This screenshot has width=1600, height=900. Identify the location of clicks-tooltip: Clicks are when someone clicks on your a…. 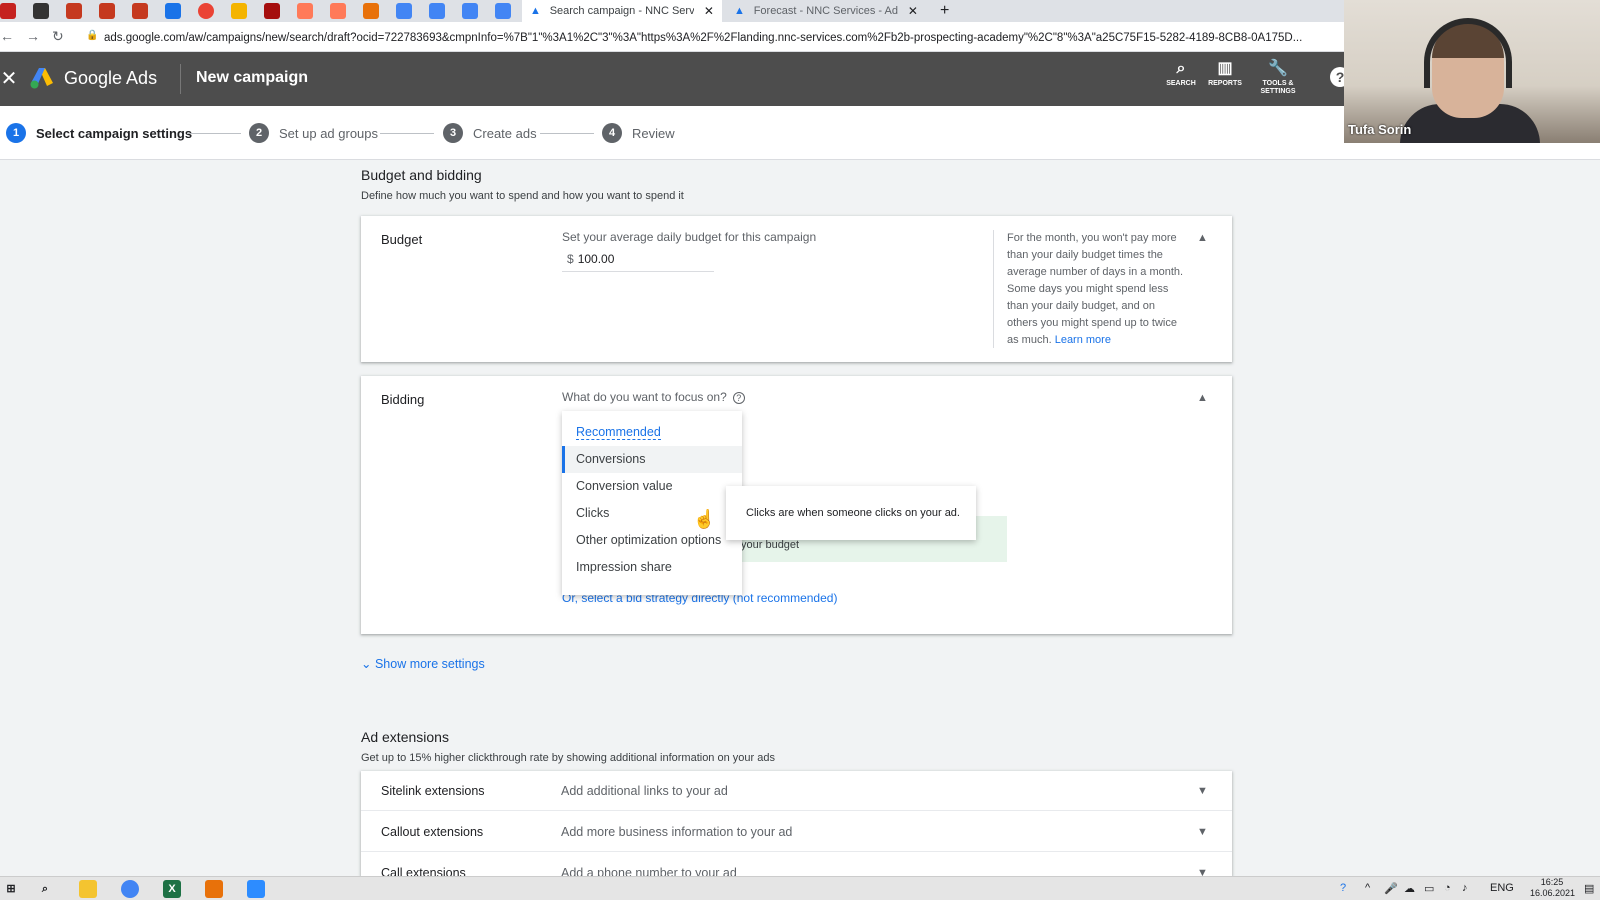
(851, 513).